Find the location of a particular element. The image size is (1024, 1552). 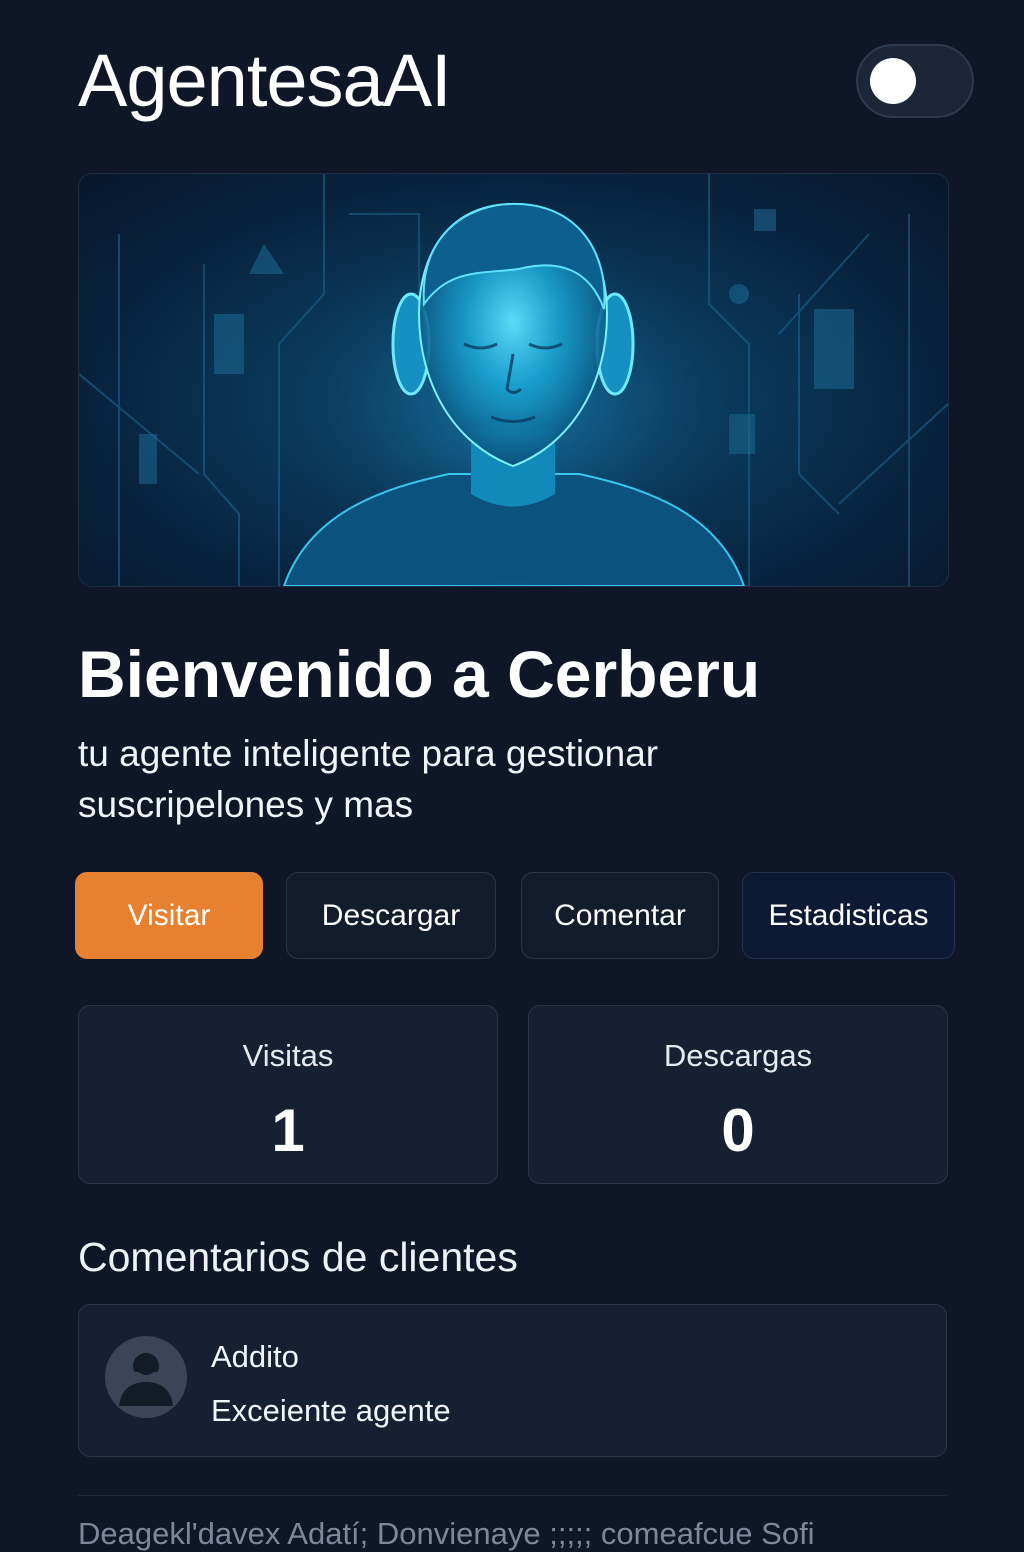

app-title: AgentesaAI is located at coordinates (265, 80).